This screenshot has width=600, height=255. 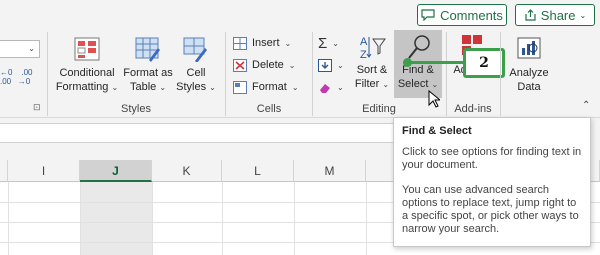 I want to click on tooltip-title: Find & Select, so click(x=437, y=131).